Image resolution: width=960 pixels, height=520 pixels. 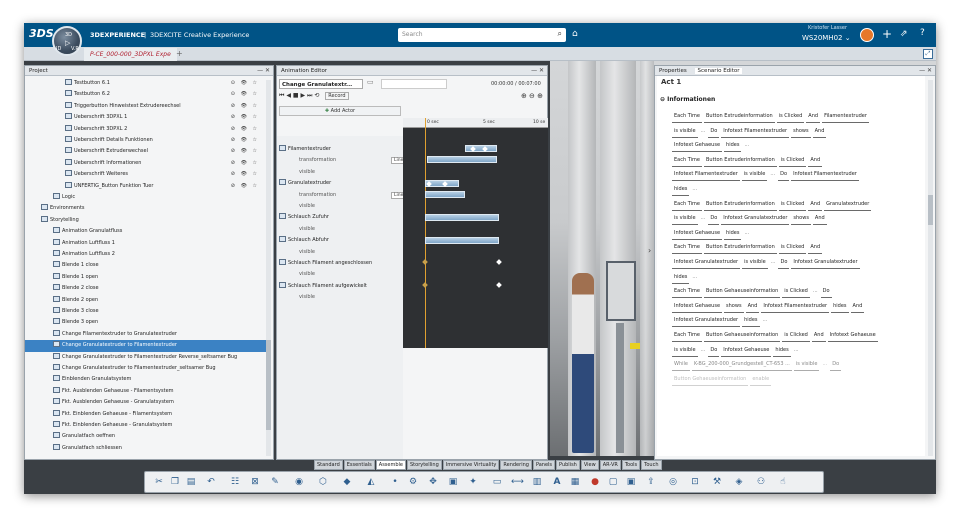 What do you see at coordinates (390, 465) in the screenshot?
I see `tab-assemble: Assemble` at bounding box center [390, 465].